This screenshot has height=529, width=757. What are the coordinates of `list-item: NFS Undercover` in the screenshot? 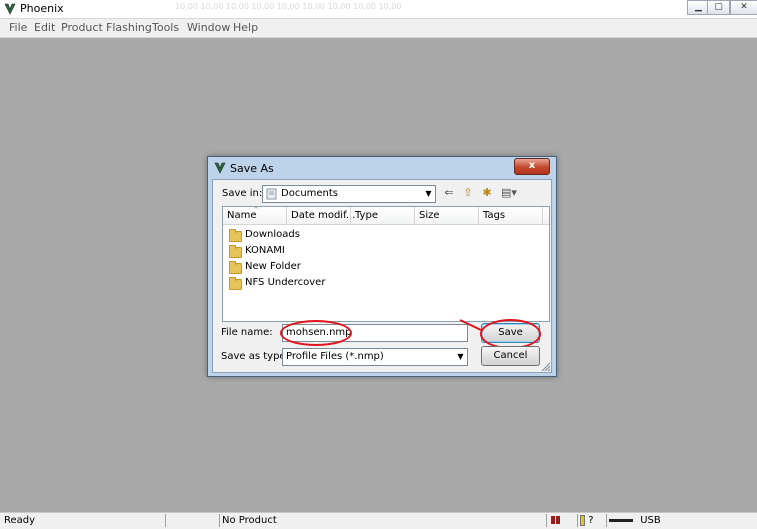 It's located at (329, 284).